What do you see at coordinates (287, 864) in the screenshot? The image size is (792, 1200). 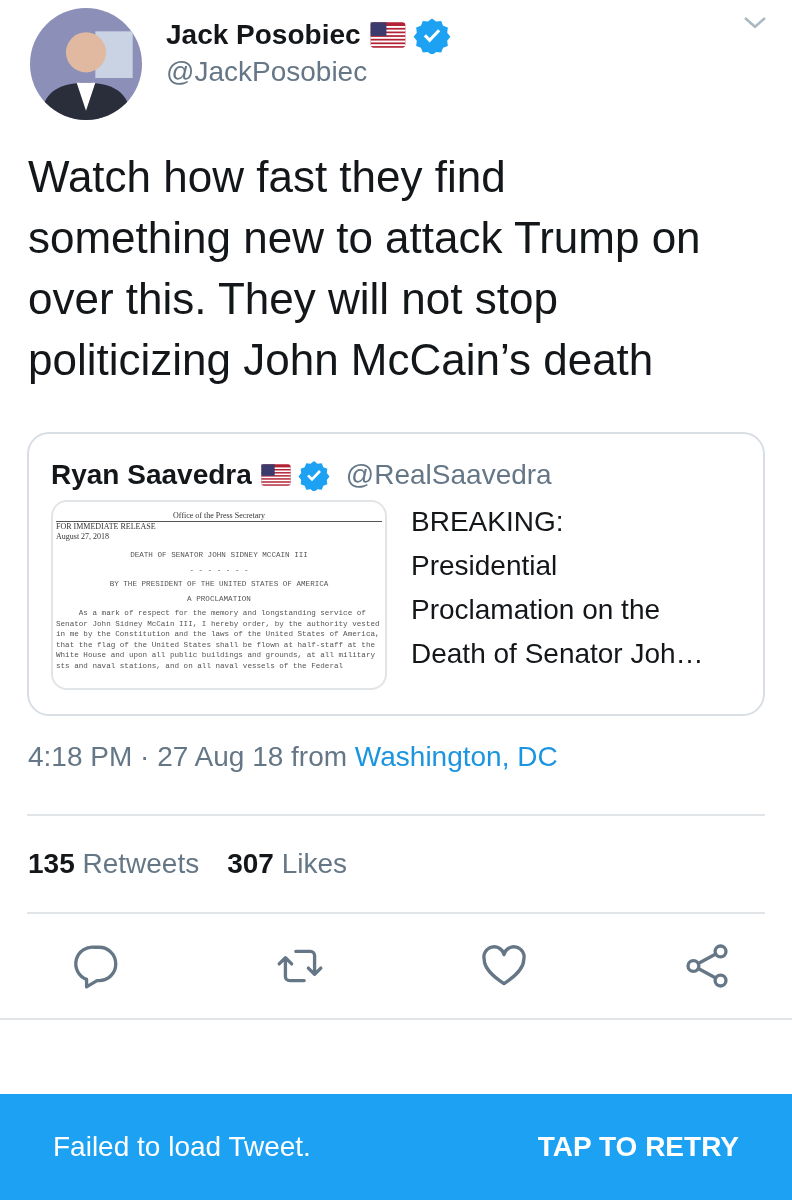 I see `stat-count: 307 Likes` at bounding box center [287, 864].